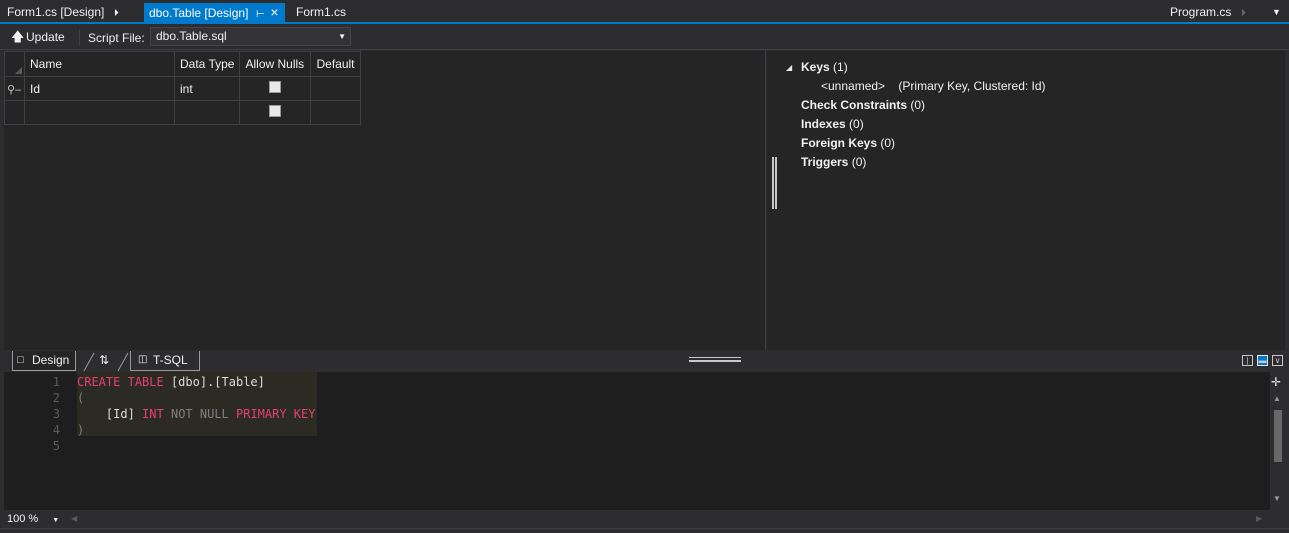 The width and height of the screenshot is (1289, 533). What do you see at coordinates (1277, 498) in the screenshot?
I see `scroll-down-icon: ▼` at bounding box center [1277, 498].